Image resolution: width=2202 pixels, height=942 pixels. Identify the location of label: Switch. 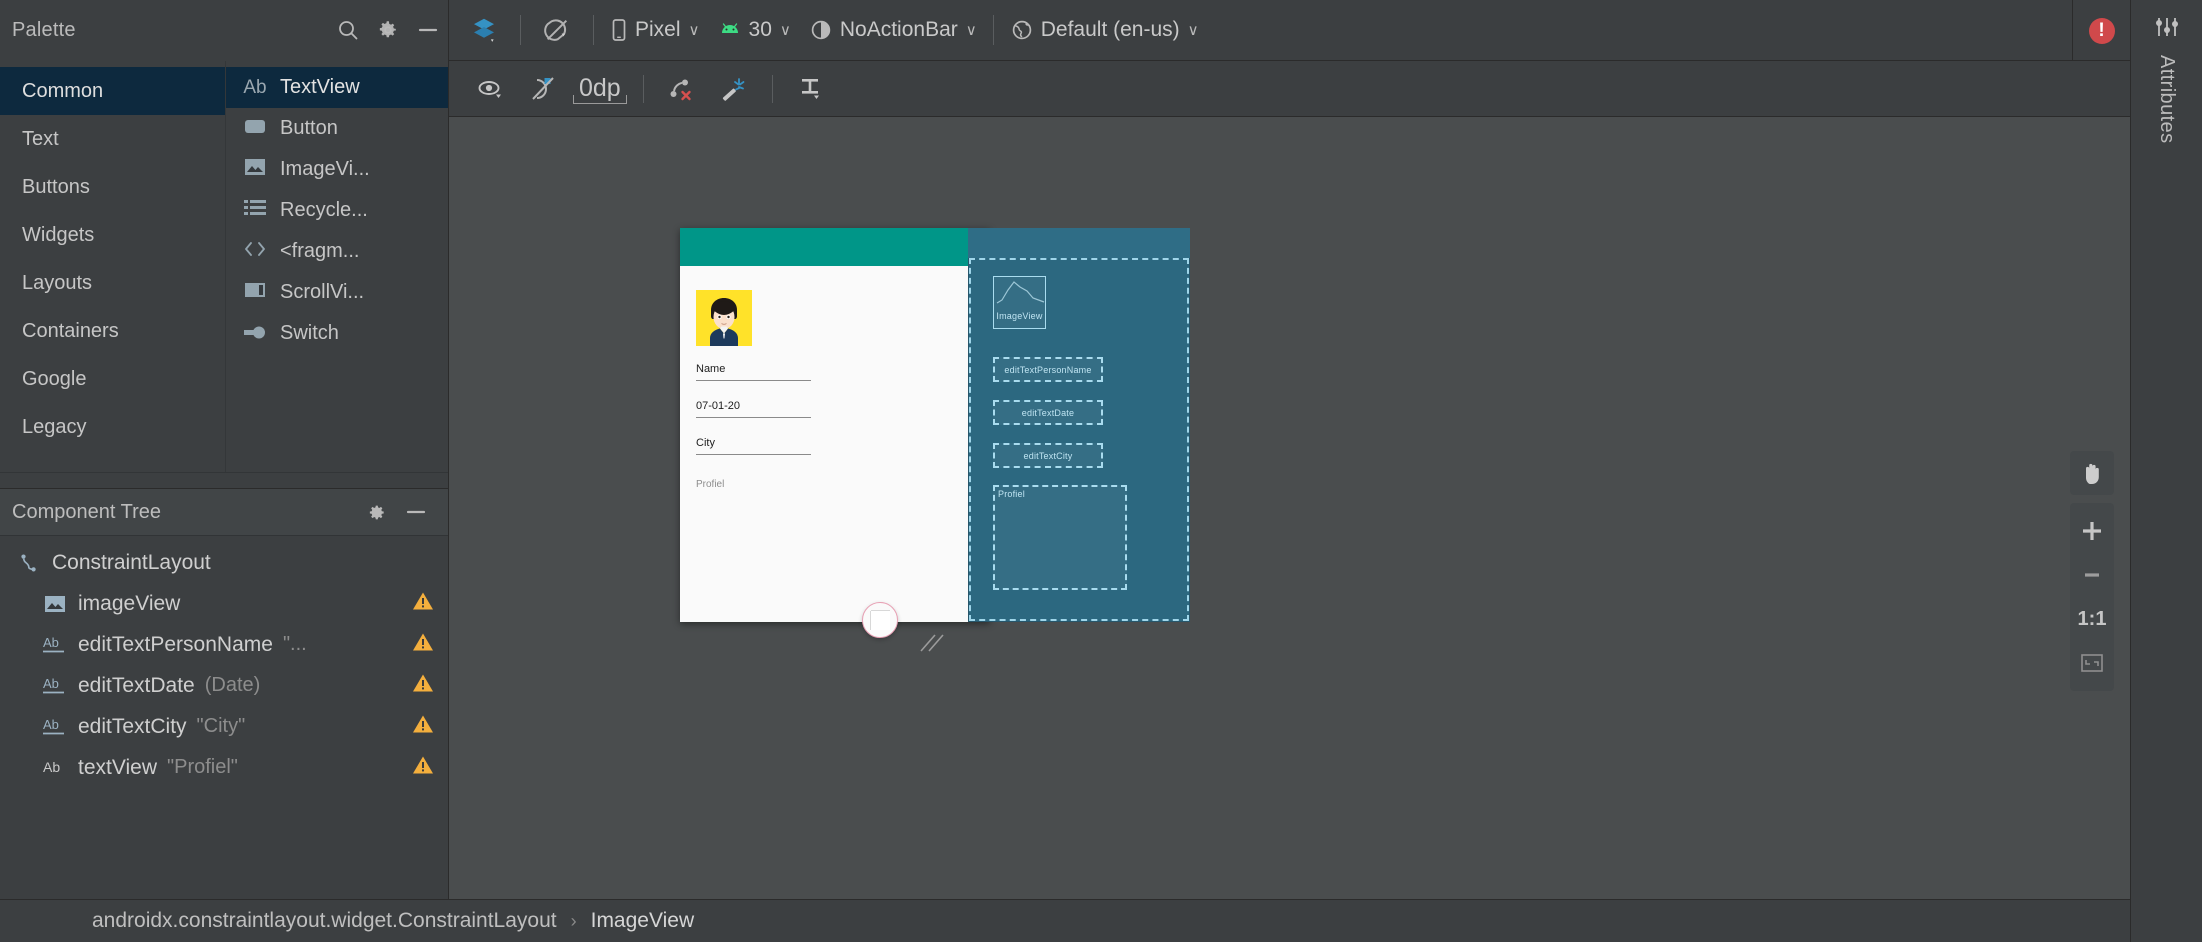
(309, 333).